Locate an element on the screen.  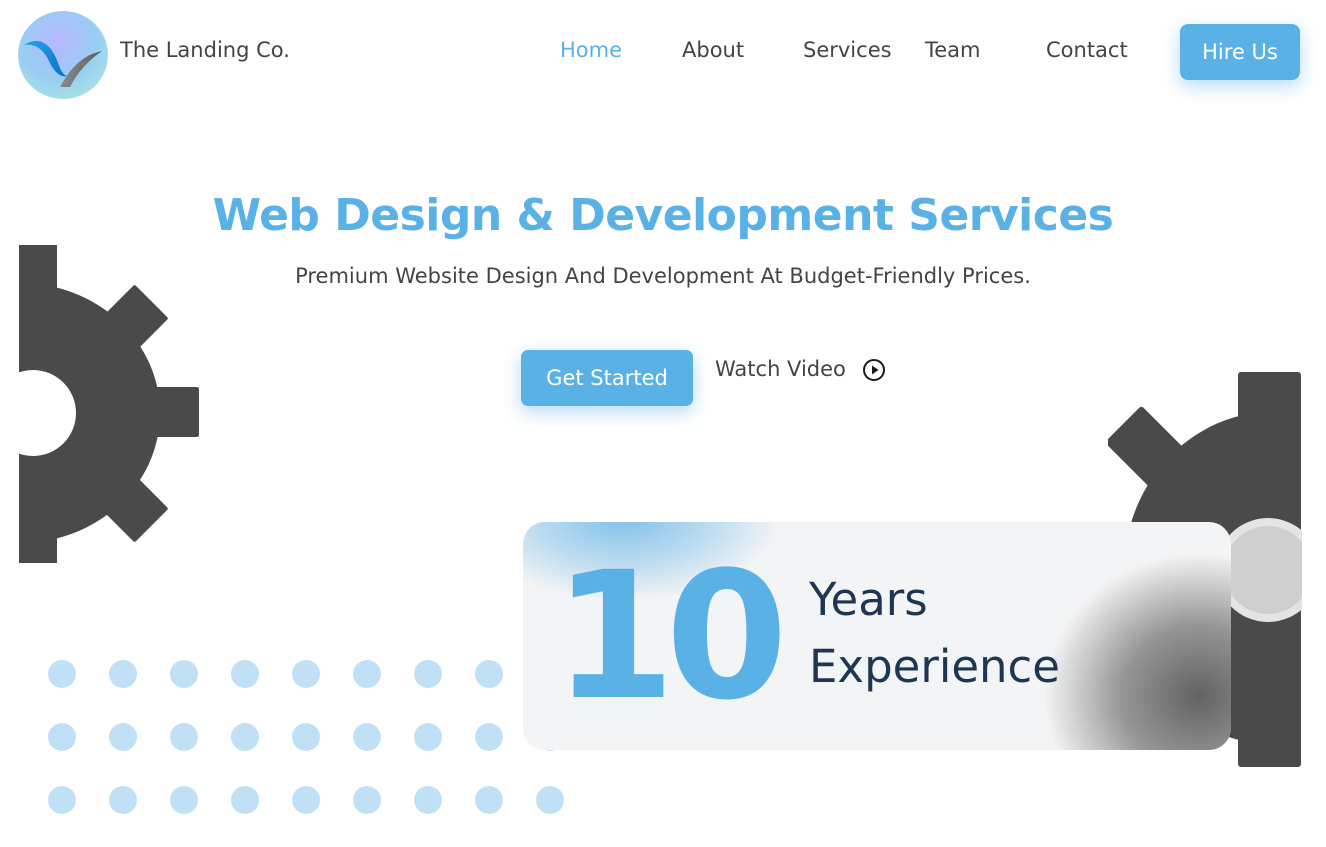
experience-number: 10 is located at coordinates (670, 636).